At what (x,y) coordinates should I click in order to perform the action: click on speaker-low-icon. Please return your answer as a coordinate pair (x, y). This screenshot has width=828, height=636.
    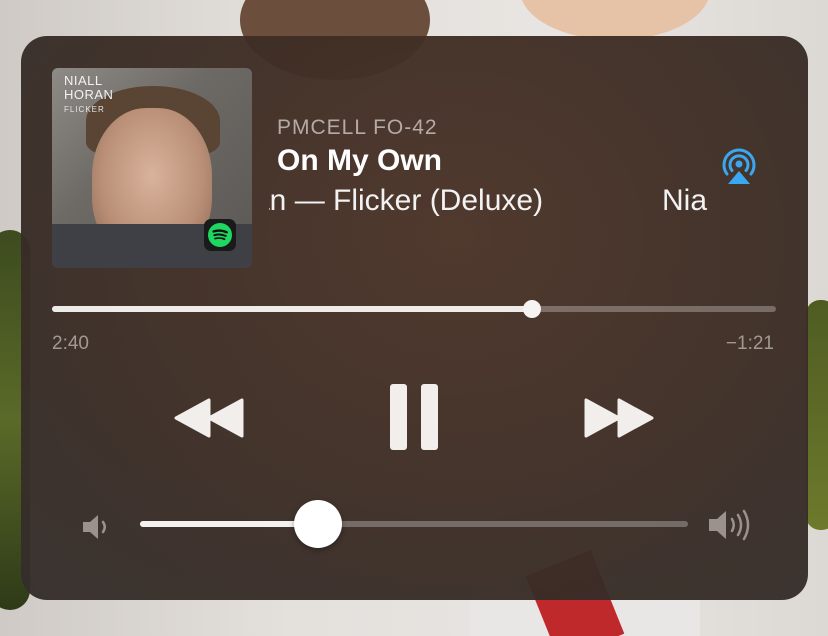
    Looking at the image, I should click on (97, 527).